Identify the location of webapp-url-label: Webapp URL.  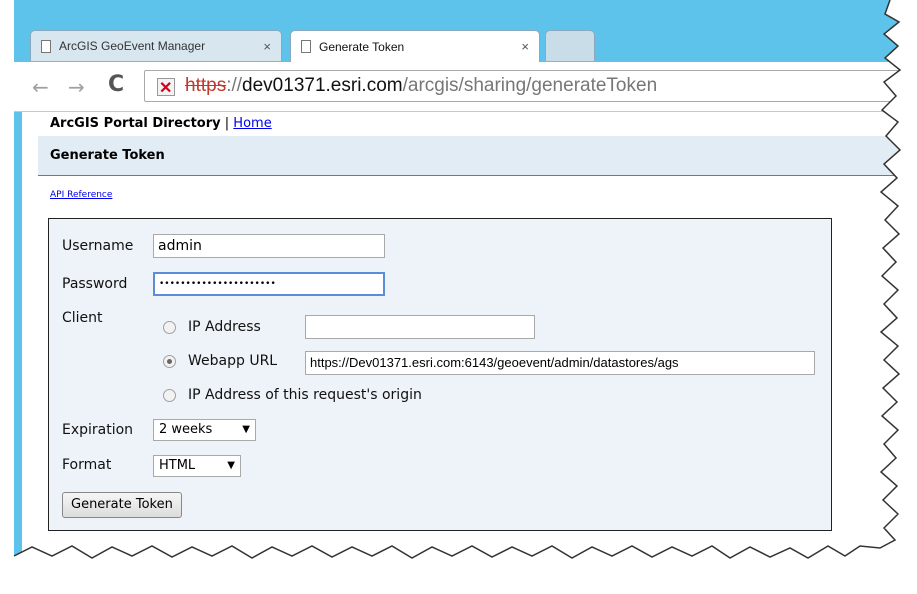
(233, 361).